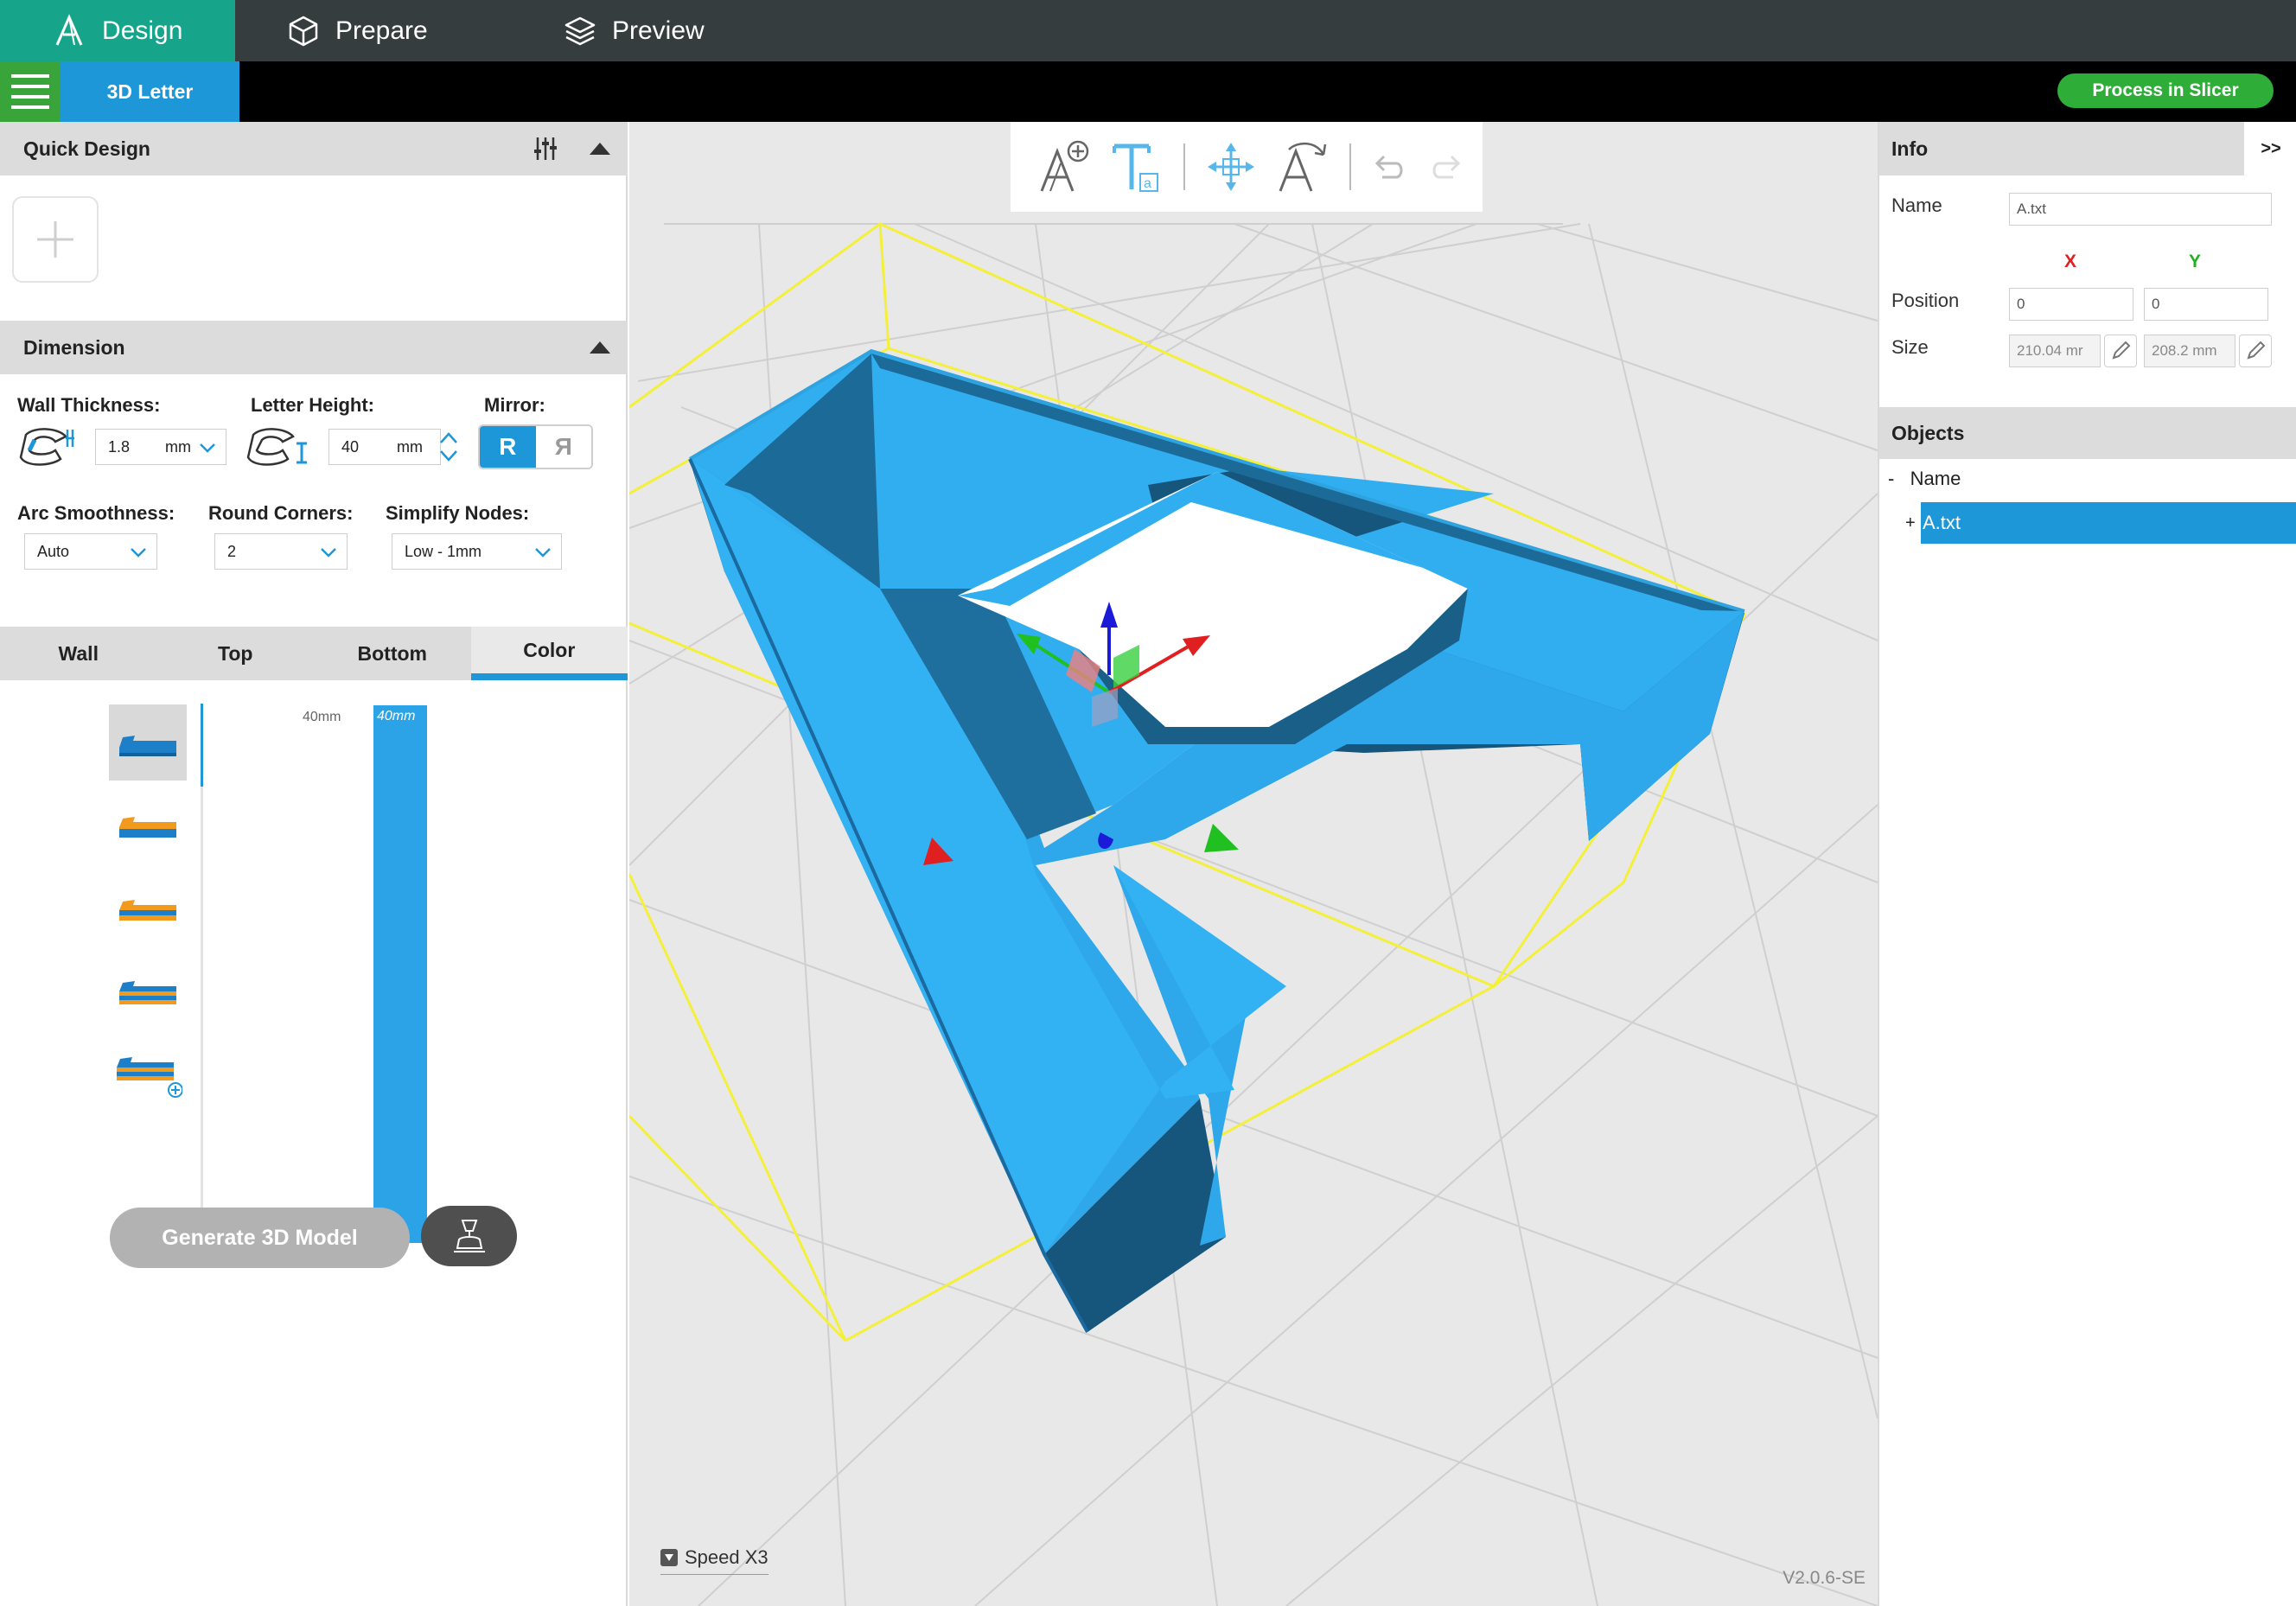 This screenshot has width=2296, height=1606. Describe the element at coordinates (384, 447) in the screenshot. I see `letter-height-field: 40 mm` at that location.